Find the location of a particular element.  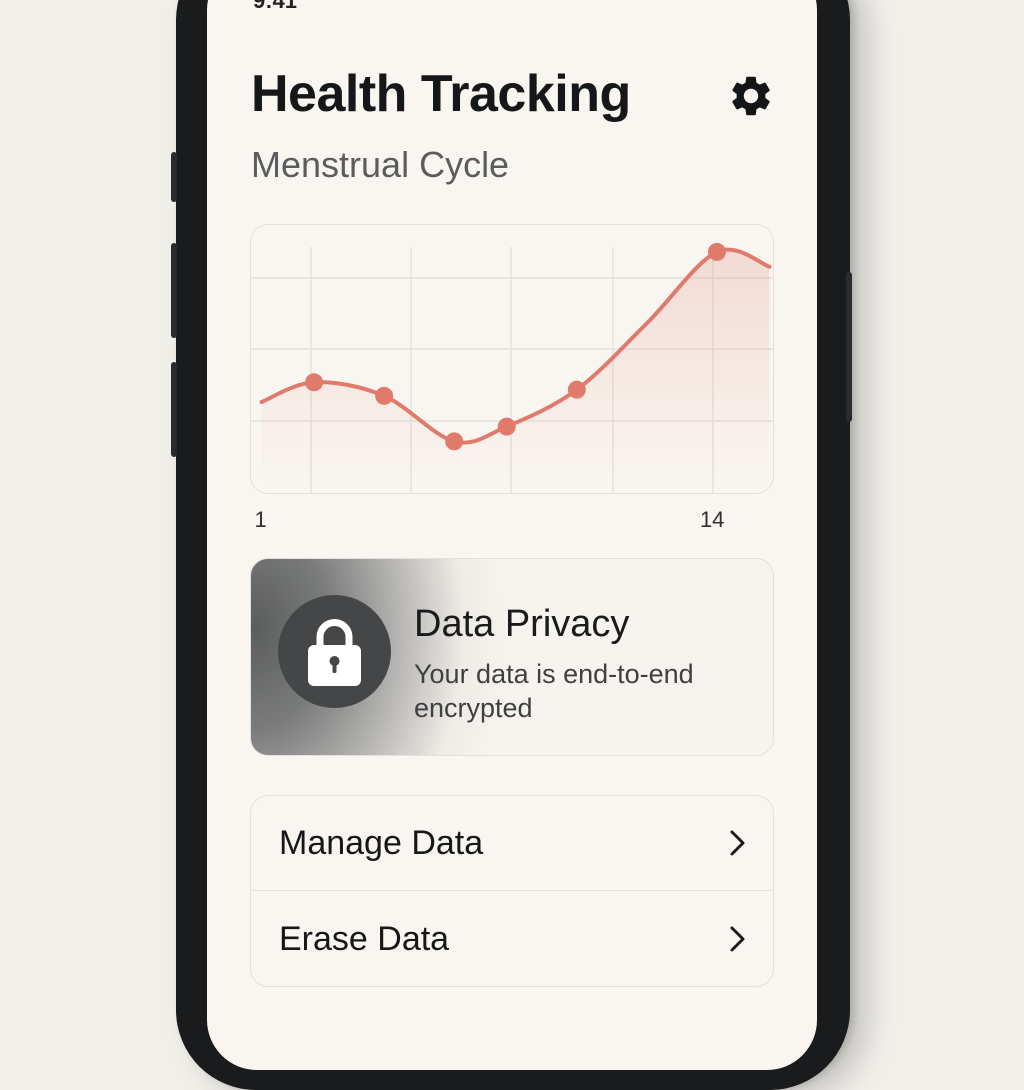

erase-data-label: Erase Data is located at coordinates (364, 939).